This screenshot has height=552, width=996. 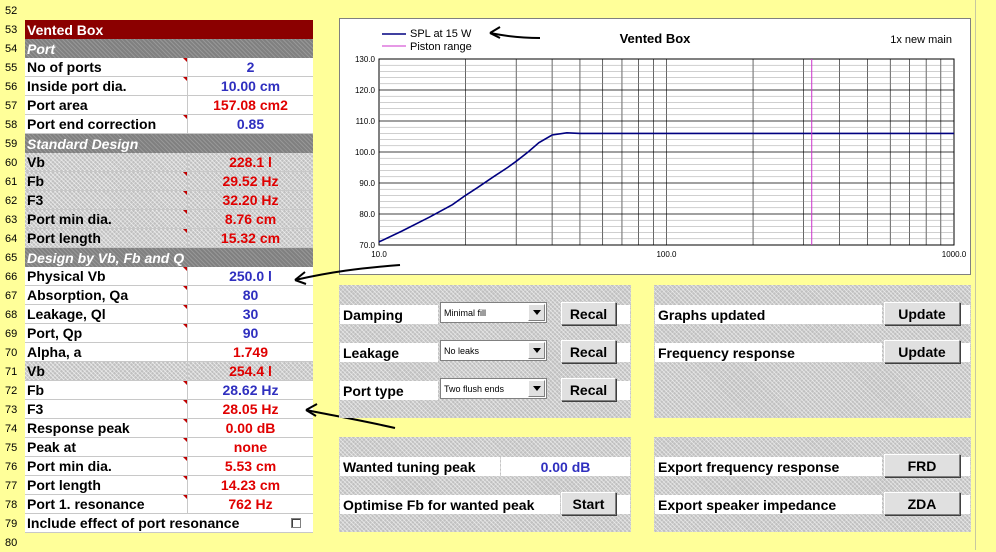 What do you see at coordinates (965, 314) in the screenshot?
I see `graphs-end-cell` at bounding box center [965, 314].